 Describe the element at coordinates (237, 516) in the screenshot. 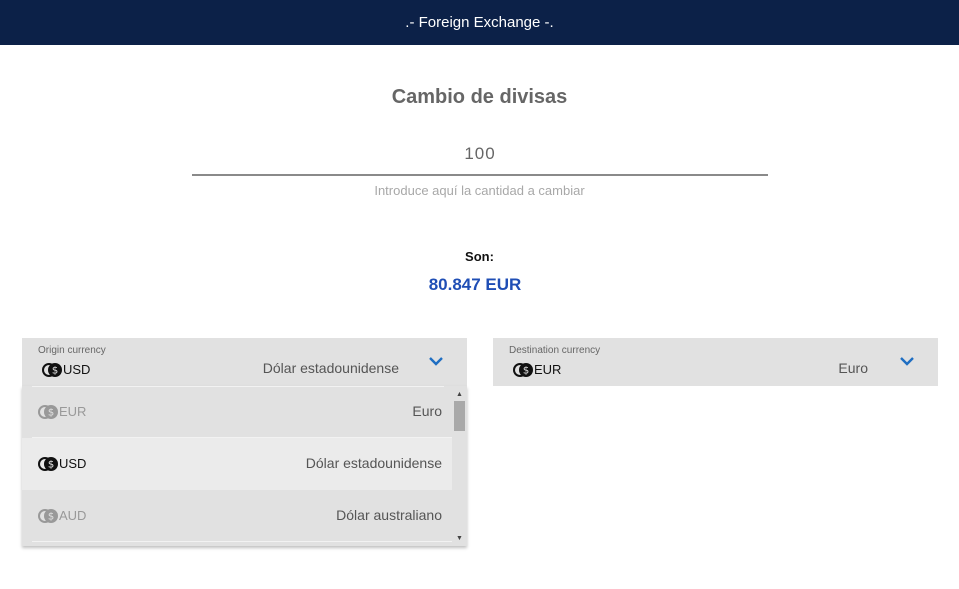

I see `currency-option-aud: $ AUD Dólar australiano` at that location.